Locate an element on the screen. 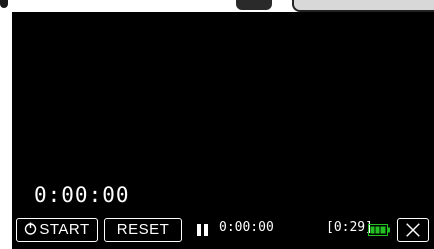 This screenshot has width=434, height=249. timer-icon is located at coordinates (31, 228).